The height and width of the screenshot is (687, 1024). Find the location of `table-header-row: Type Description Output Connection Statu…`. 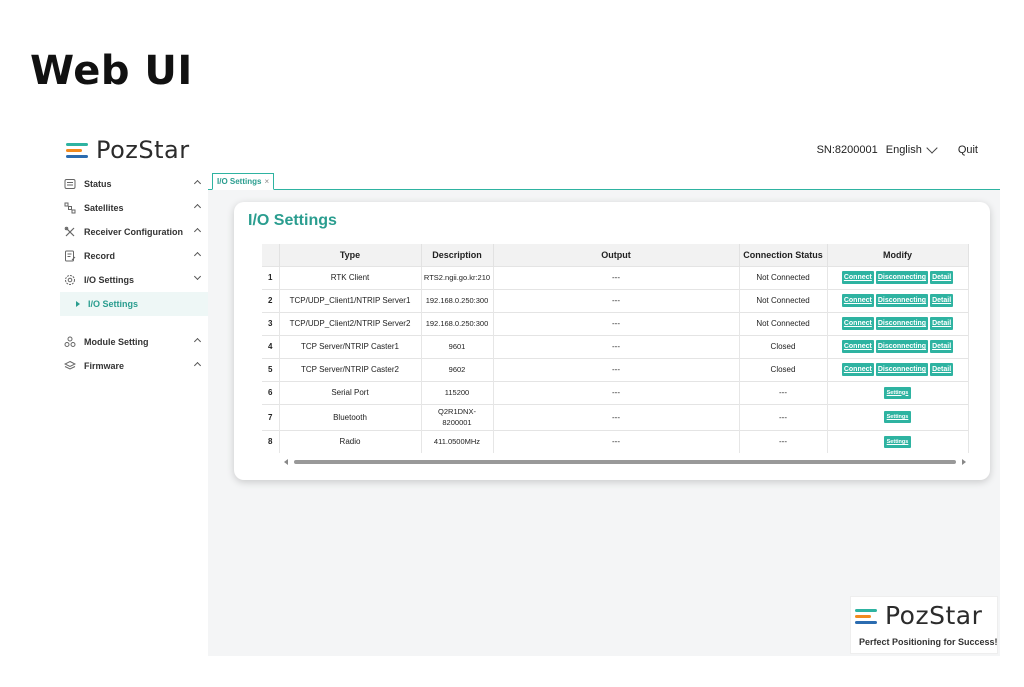

table-header-row: Type Description Output Connection Statu… is located at coordinates (615, 255).